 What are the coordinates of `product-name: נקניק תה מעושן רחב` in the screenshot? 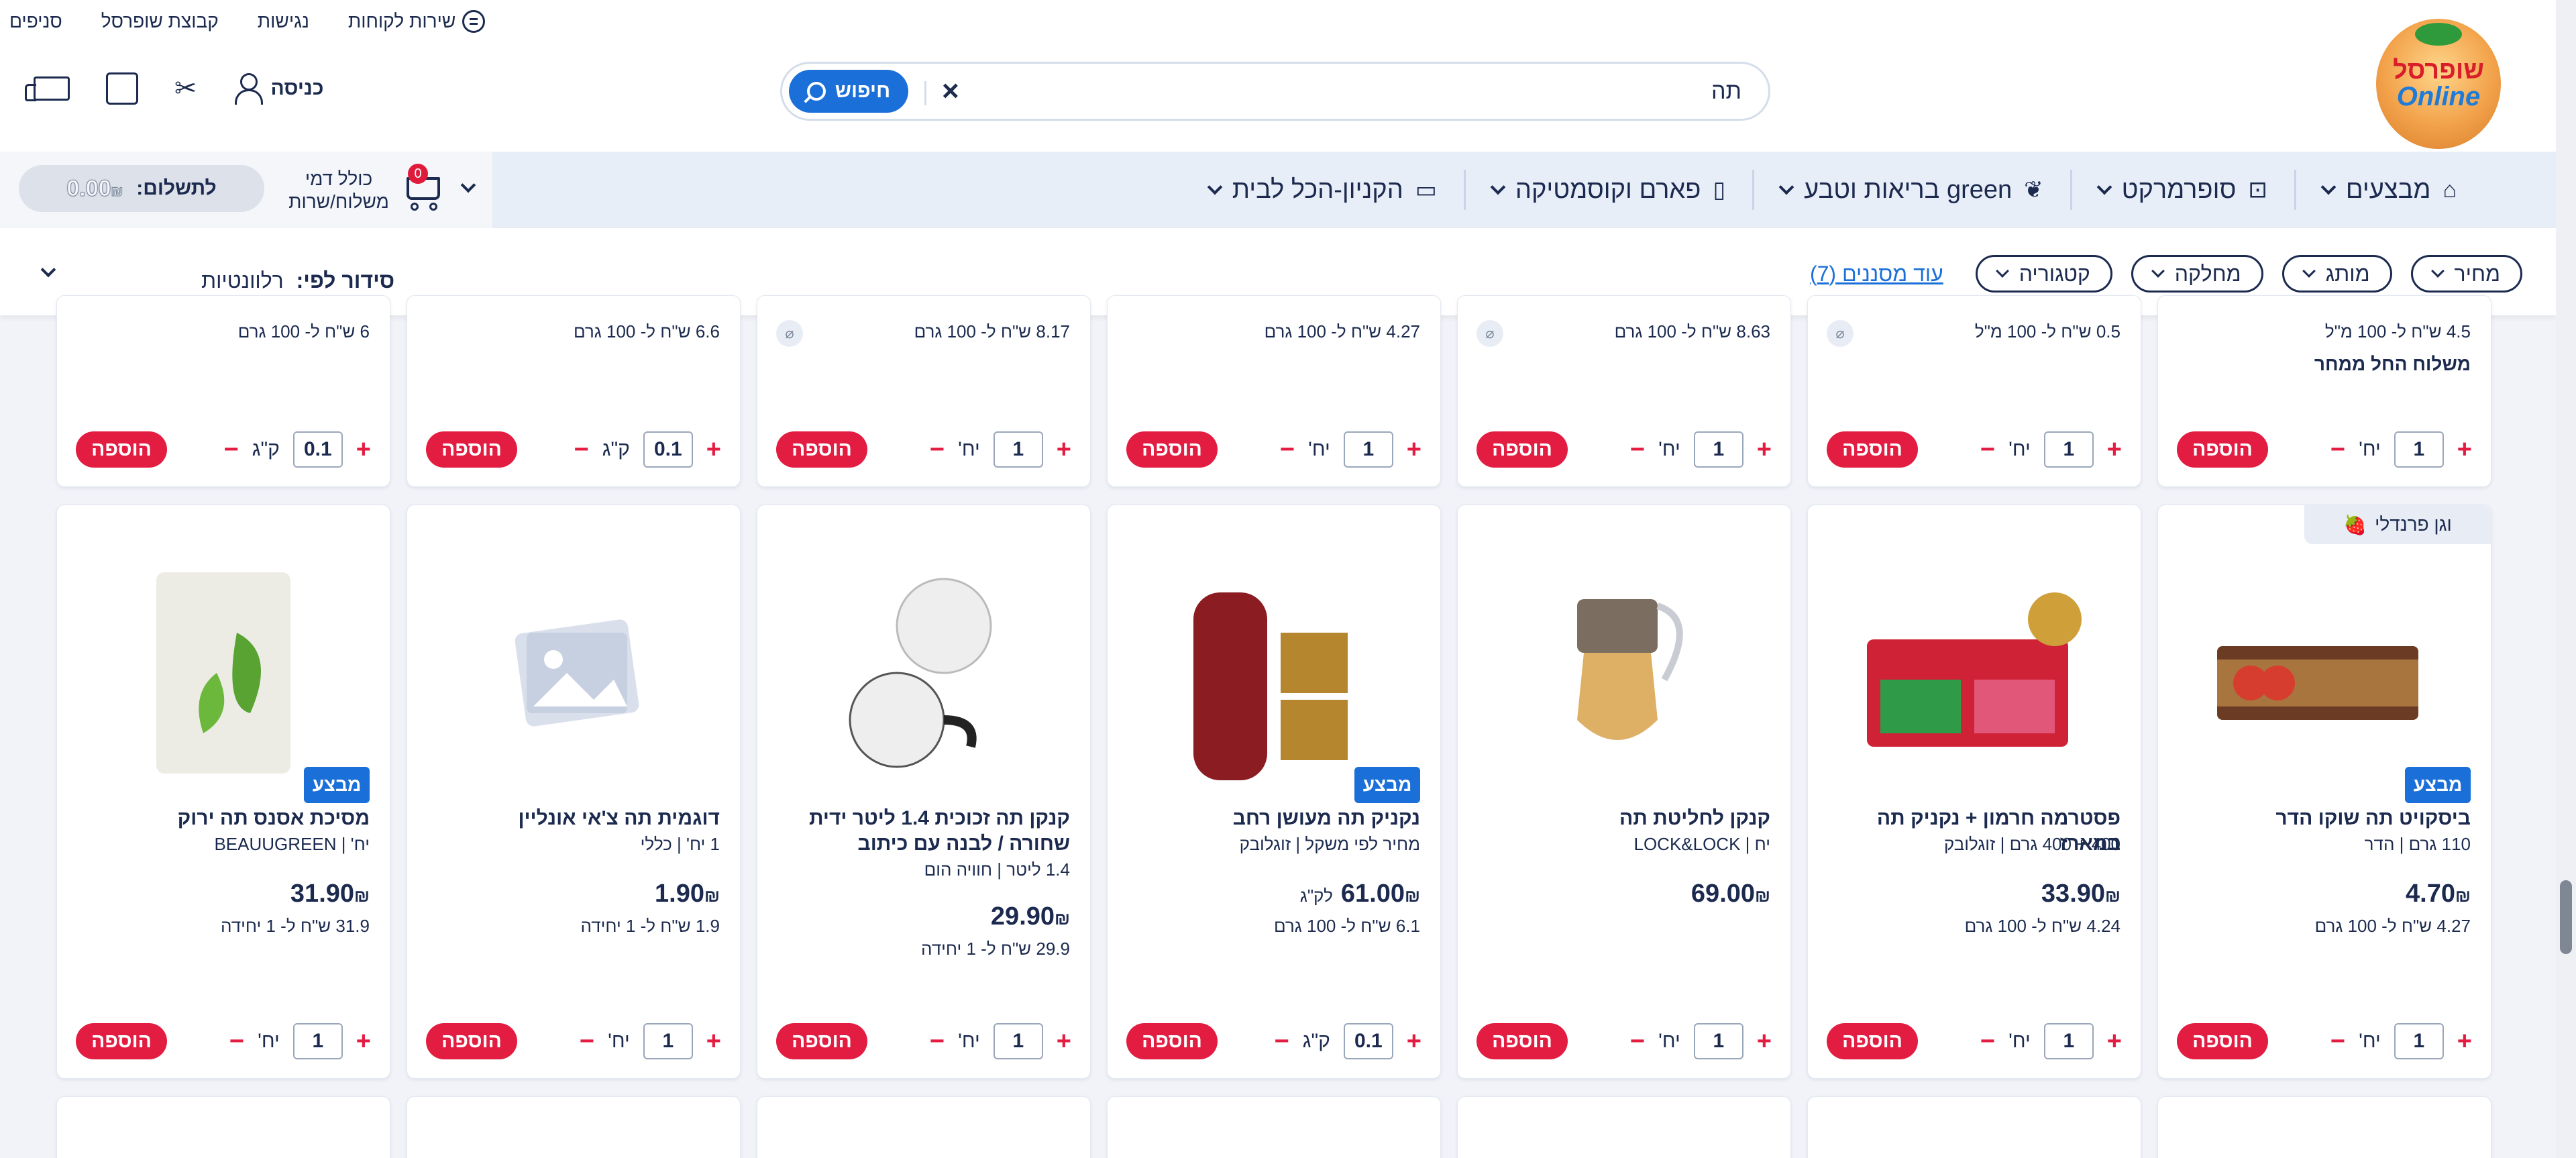 It's located at (1274, 818).